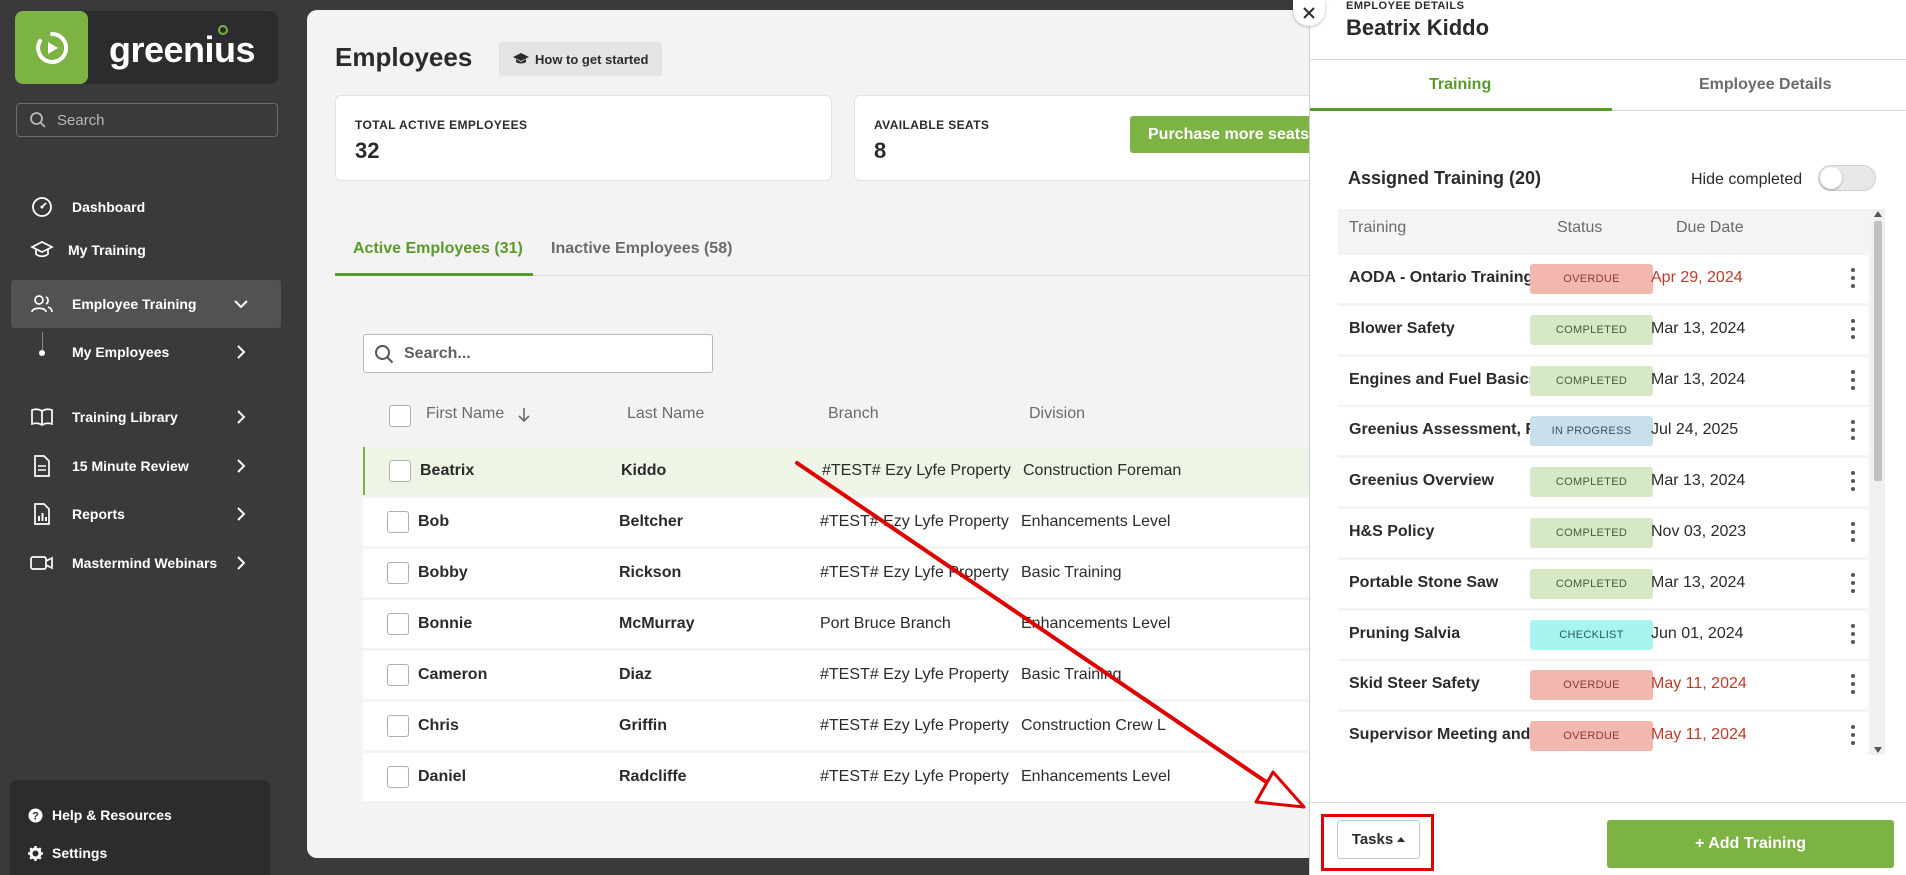 The width and height of the screenshot is (1906, 875). Describe the element at coordinates (1698, 480) in the screenshot. I see `due-date: Mar 13, 2024` at that location.